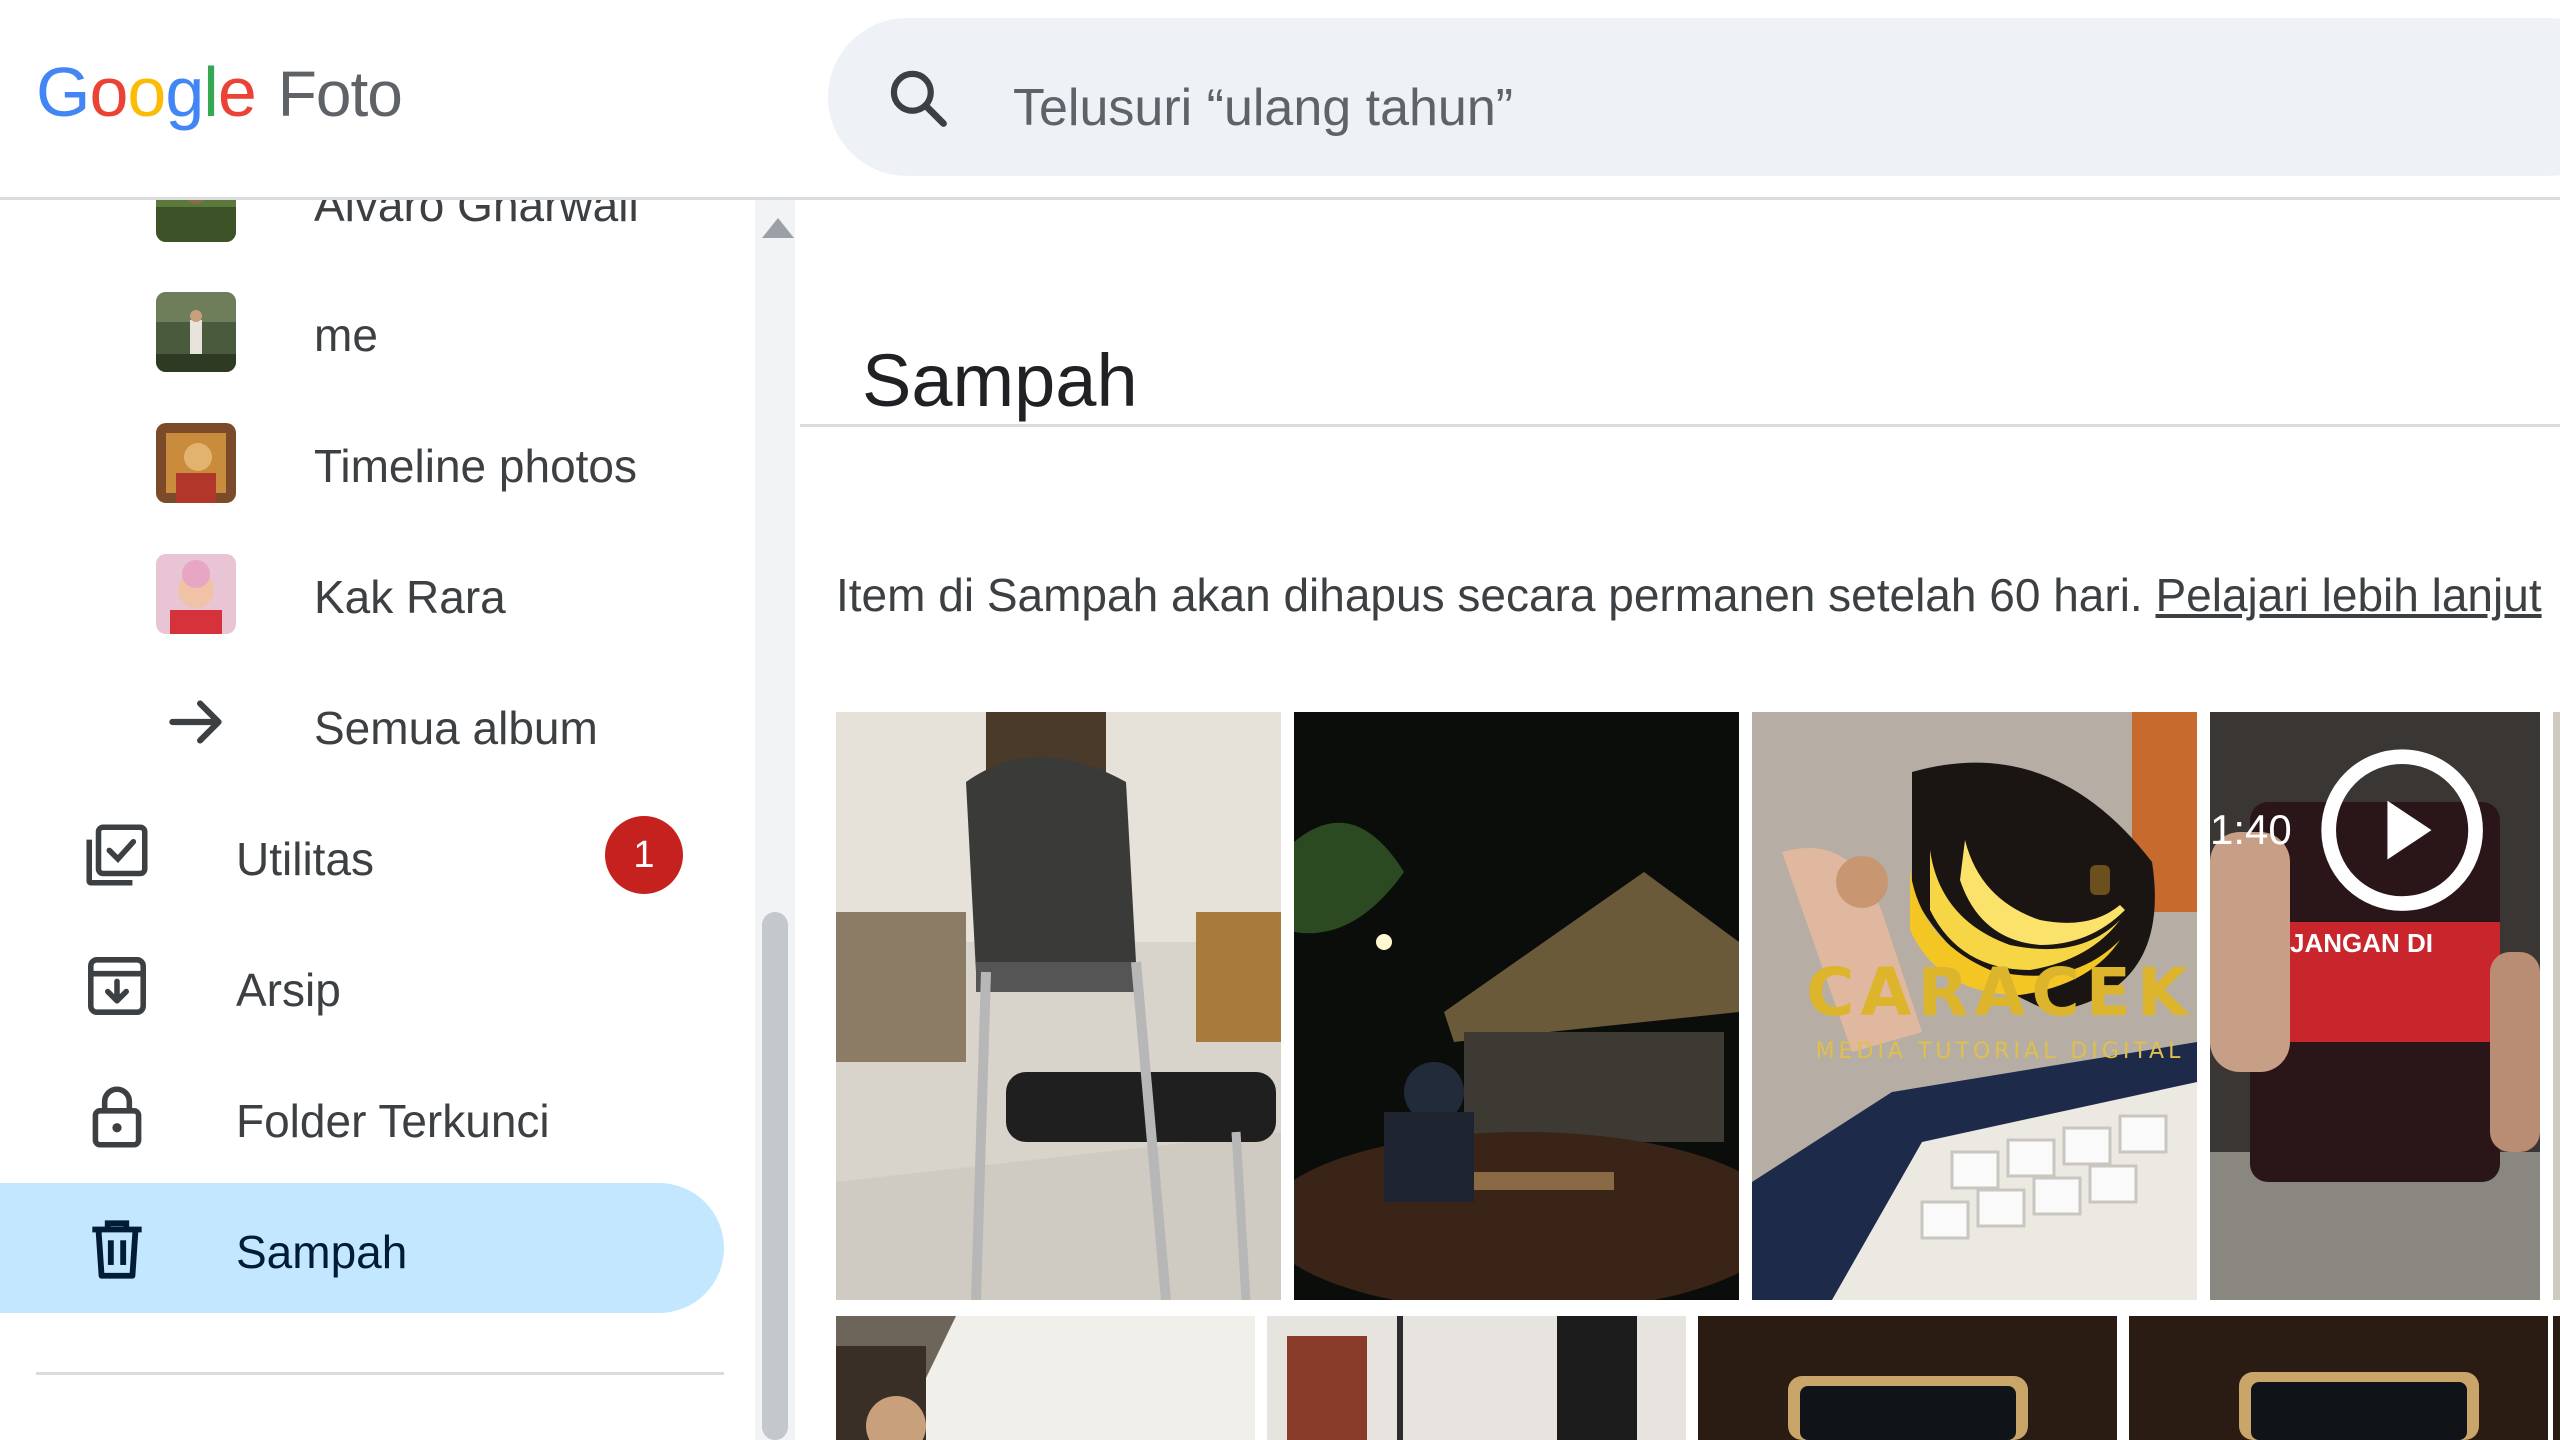  I want to click on search-bar: Telusuri “ulang tahun”, so click(1694, 97).